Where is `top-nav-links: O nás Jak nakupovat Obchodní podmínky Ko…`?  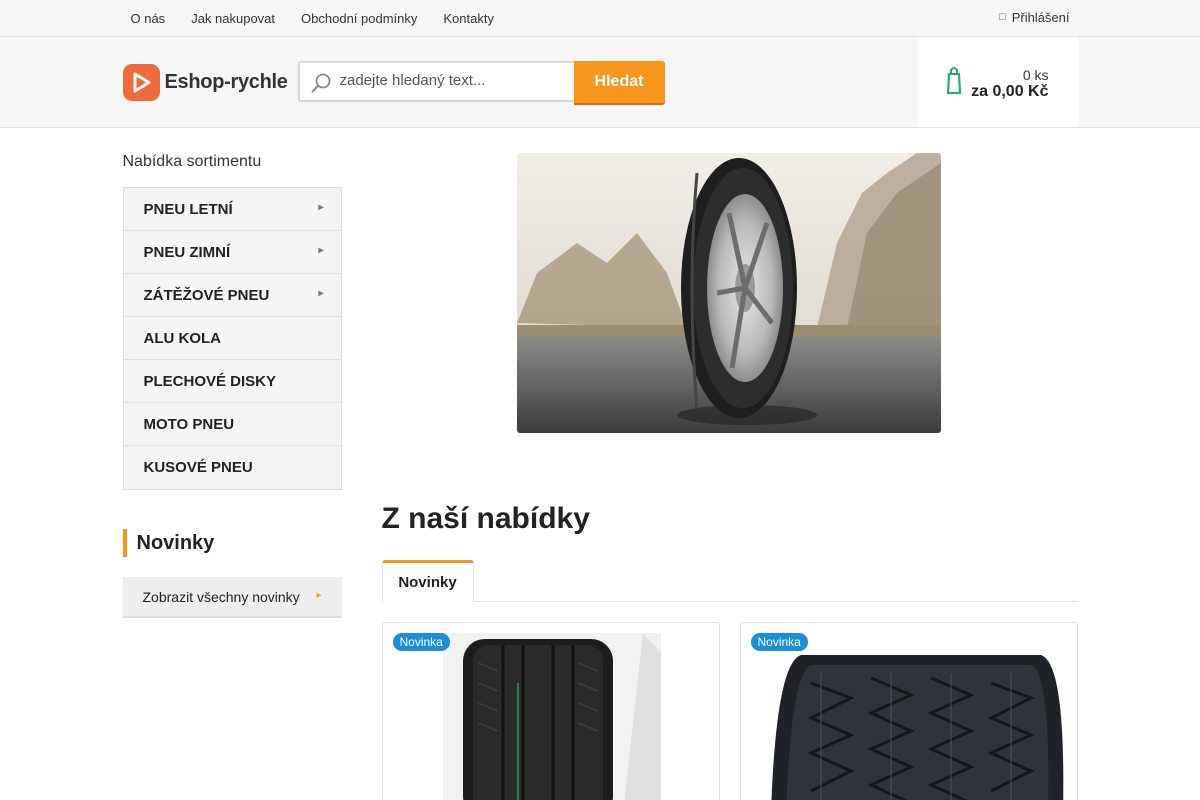
top-nav-links: O nás Jak nakupovat Obchodní podmínky Ko… is located at coordinates (325, 18).